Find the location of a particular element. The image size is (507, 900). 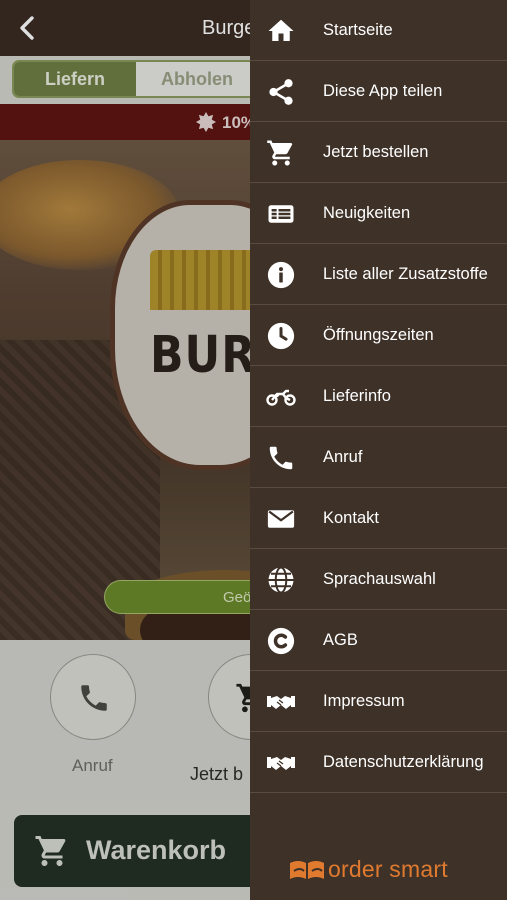

menu-item-label: Datenschutzerklärung is located at coordinates (403, 762).